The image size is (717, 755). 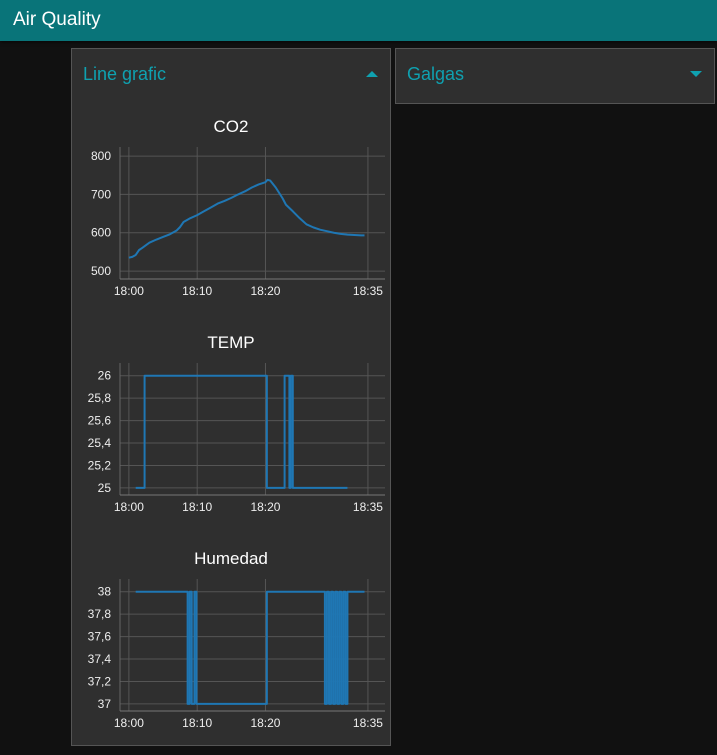 What do you see at coordinates (100, 398) in the screenshot?
I see `y-tick-label: 25,8` at bounding box center [100, 398].